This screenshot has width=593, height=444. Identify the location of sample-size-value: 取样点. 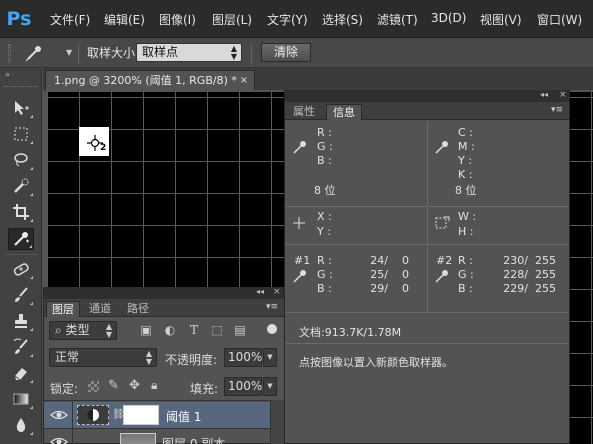
(160, 52).